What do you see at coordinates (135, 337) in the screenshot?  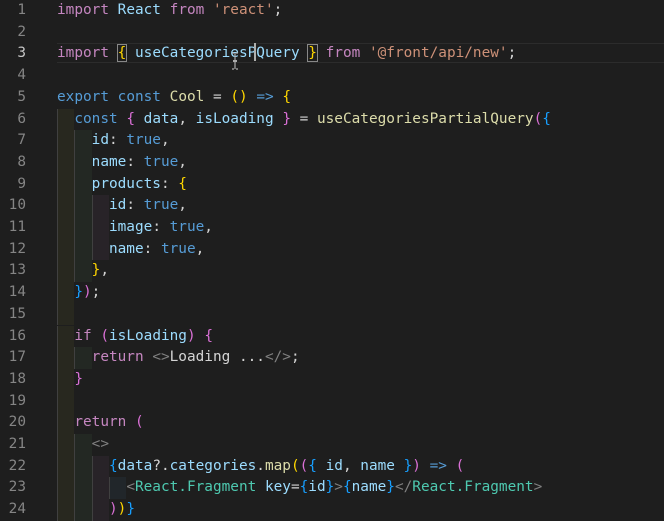 I see `code-line: if (isLoading) {` at bounding box center [135, 337].